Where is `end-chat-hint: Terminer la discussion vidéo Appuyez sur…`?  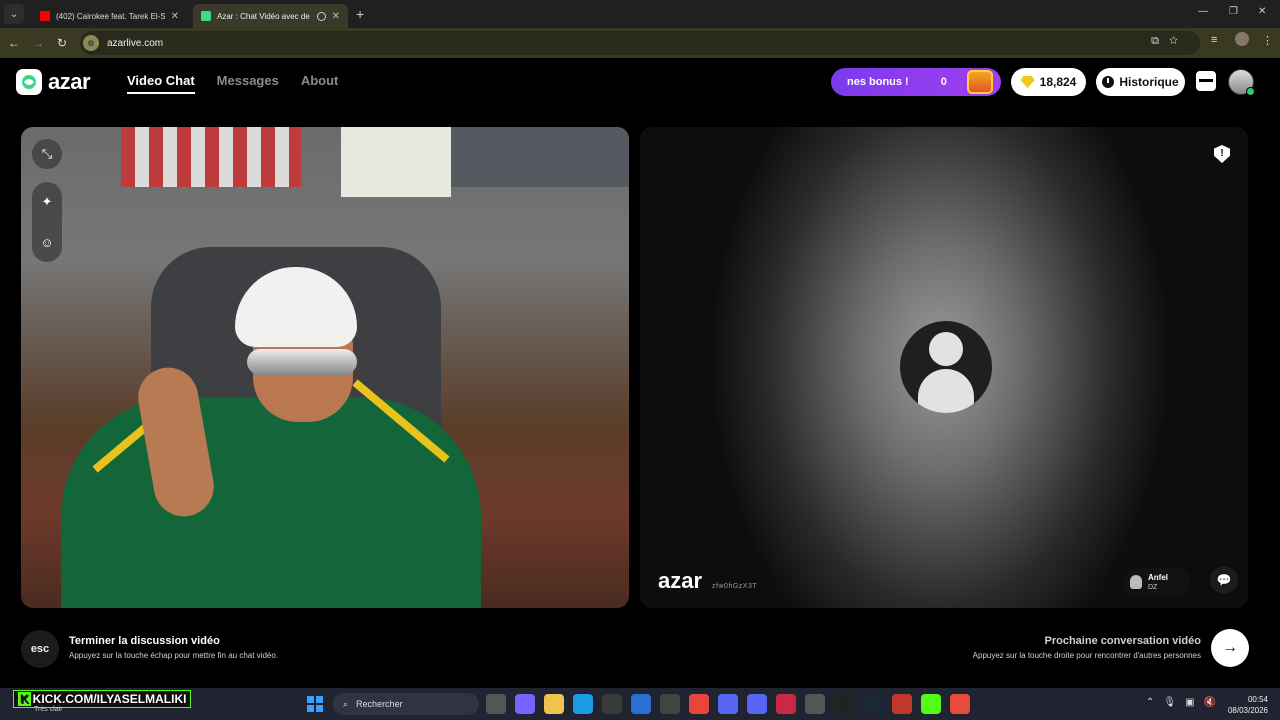
end-chat-hint: Terminer la discussion vidéo Appuyez sur… is located at coordinates (173, 647).